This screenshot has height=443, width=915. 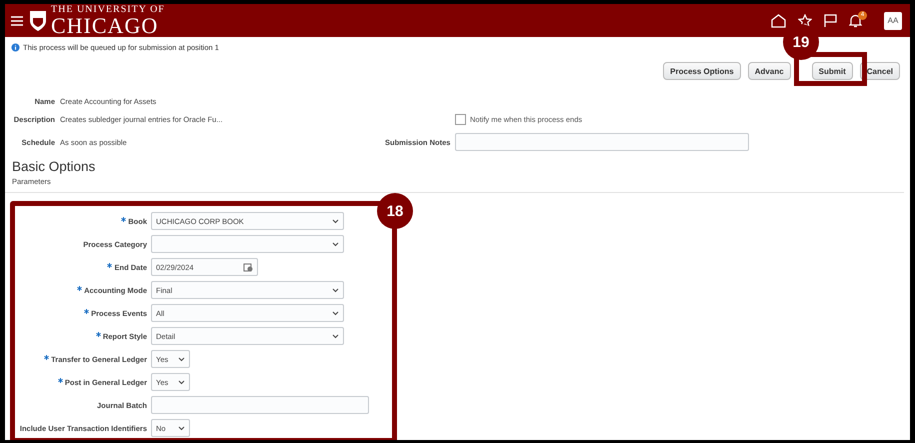 I want to click on bell-icon, so click(x=855, y=21).